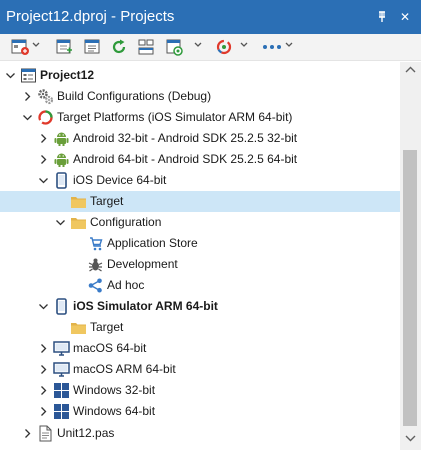 This screenshot has height=450, width=421. I want to click on tree-item-windows-32: Windows 32-bit, so click(200, 390).